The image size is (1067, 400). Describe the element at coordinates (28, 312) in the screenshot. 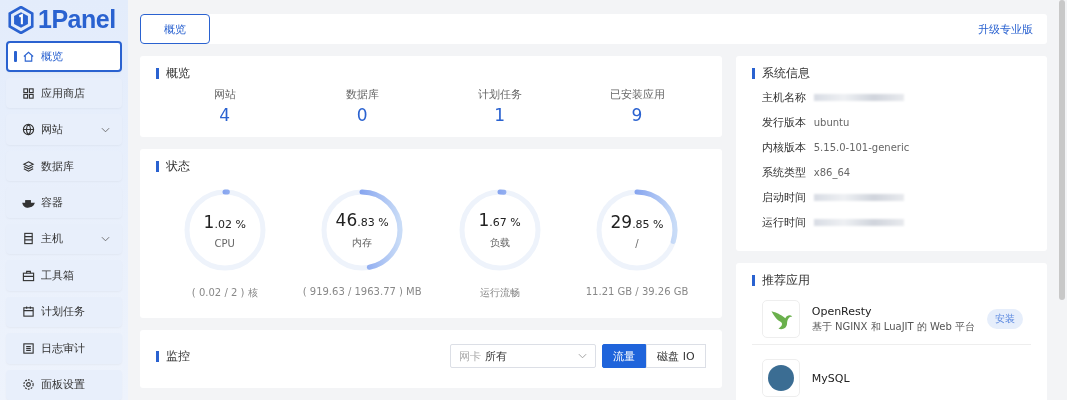

I see `calendar-icon` at that location.